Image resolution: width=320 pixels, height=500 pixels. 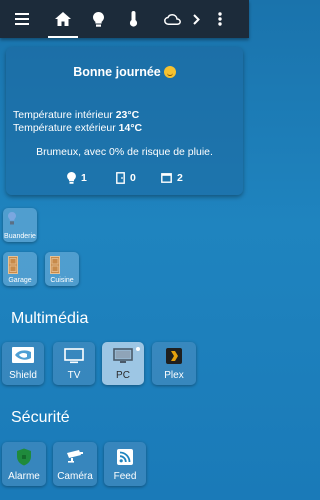 I want to click on home-icon, so click(x=63, y=19).